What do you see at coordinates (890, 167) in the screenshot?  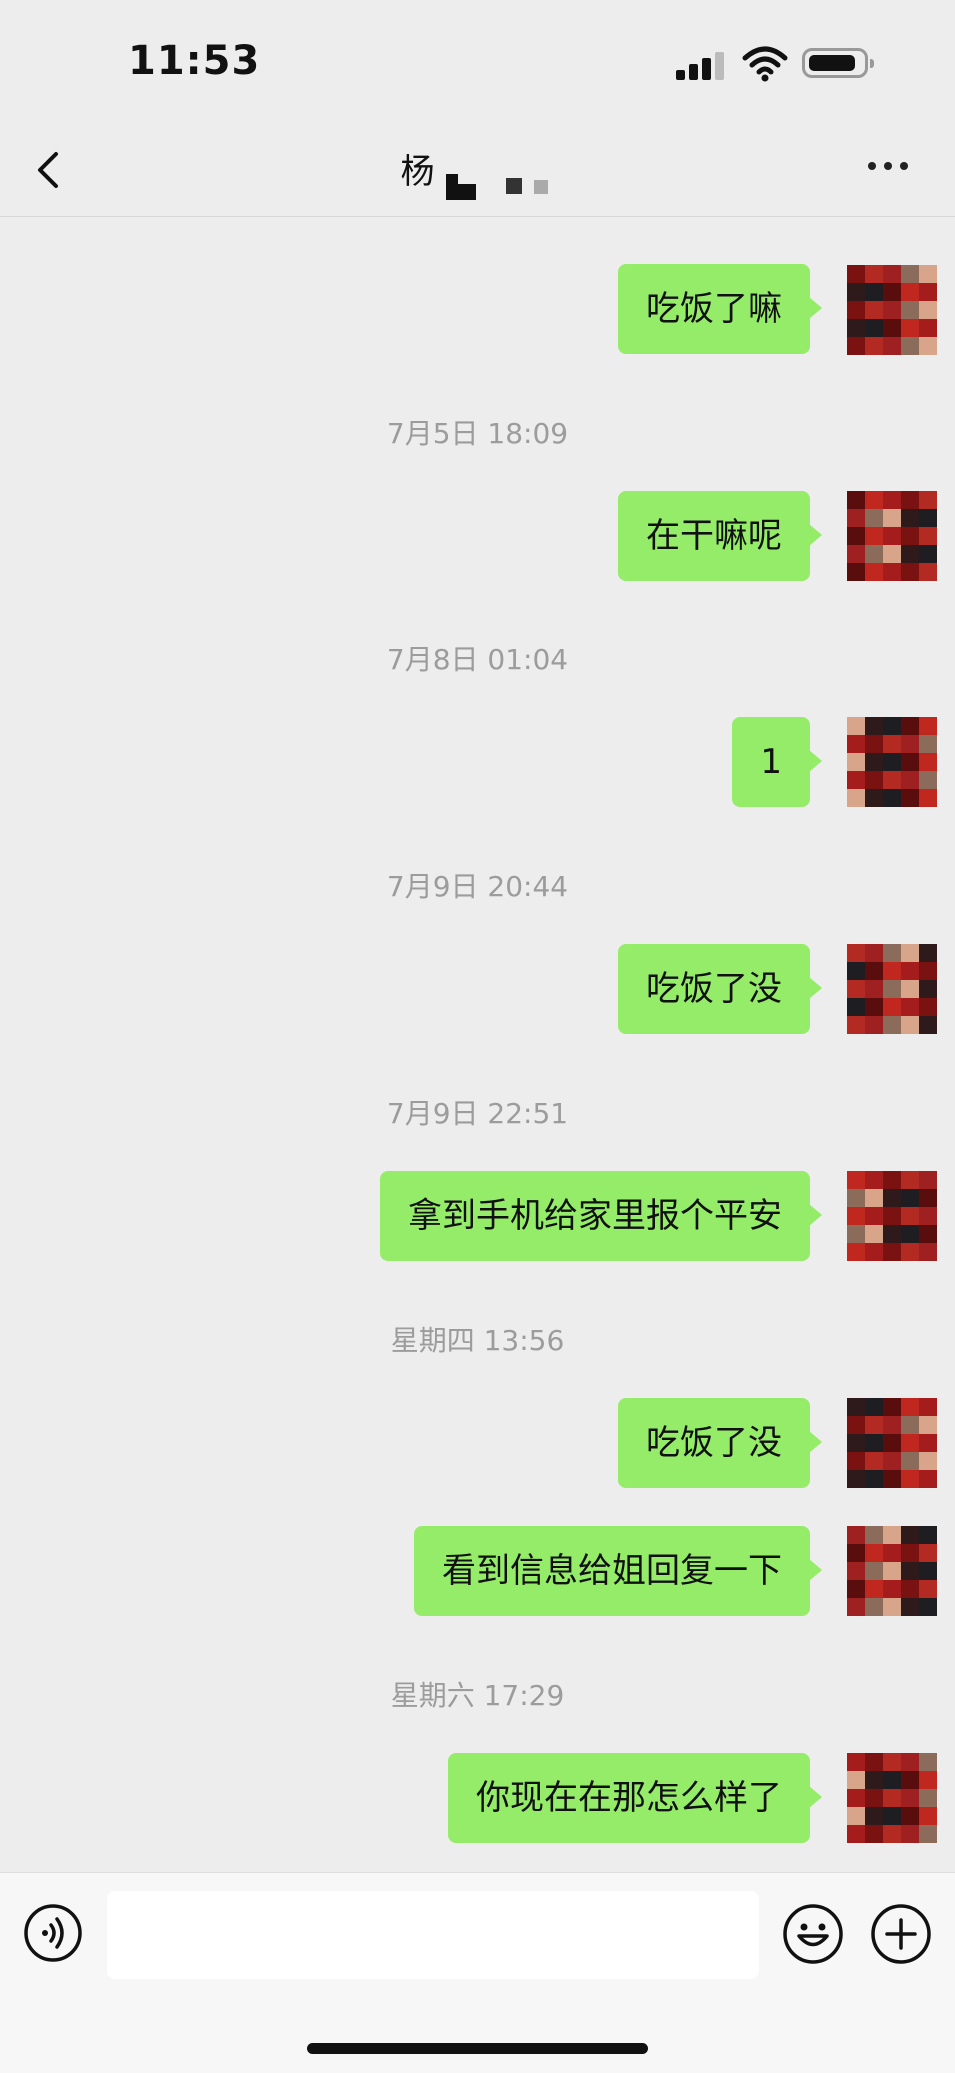 I see `more-icon` at bounding box center [890, 167].